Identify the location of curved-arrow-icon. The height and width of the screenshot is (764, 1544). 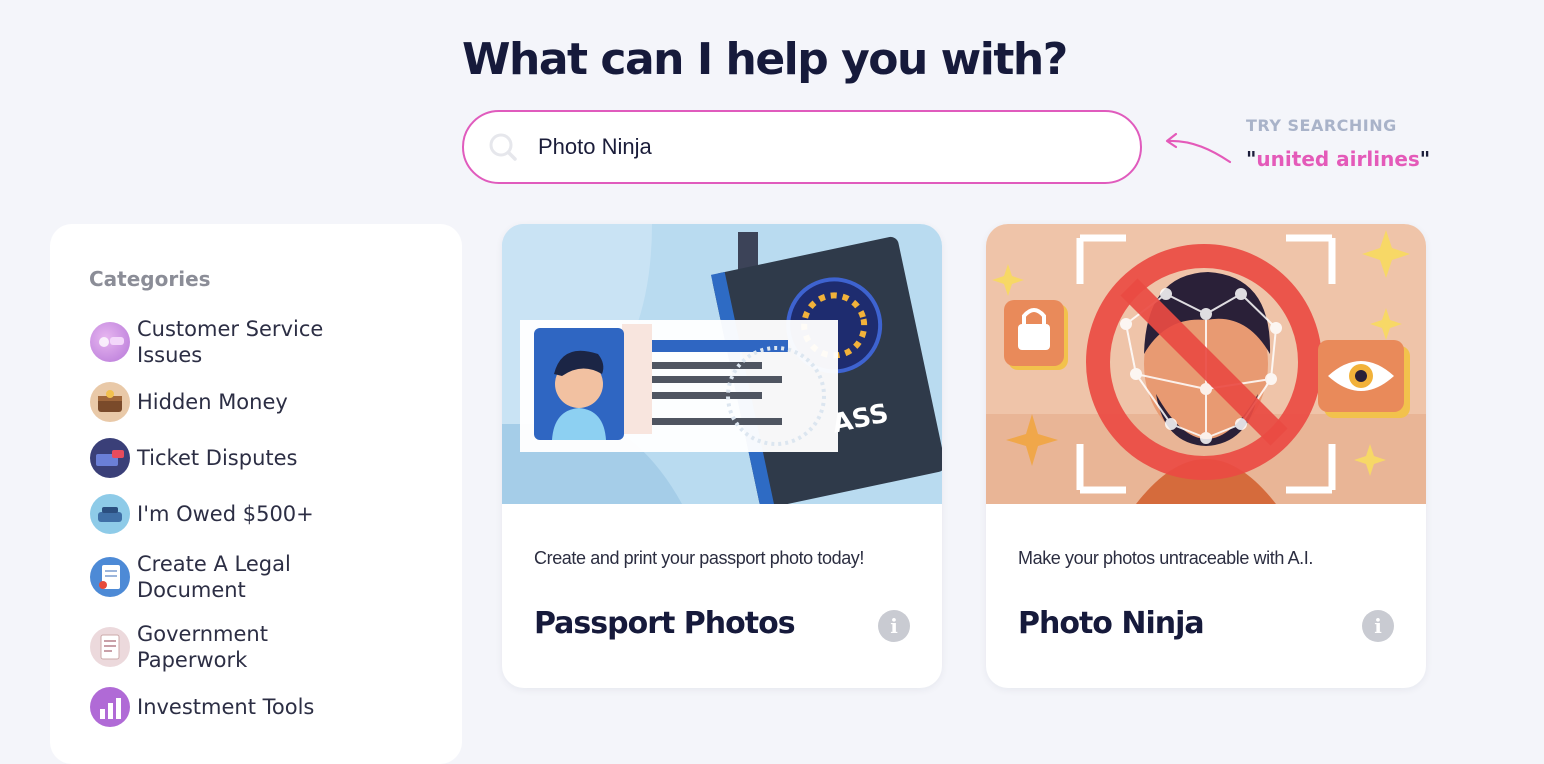
(1198, 148).